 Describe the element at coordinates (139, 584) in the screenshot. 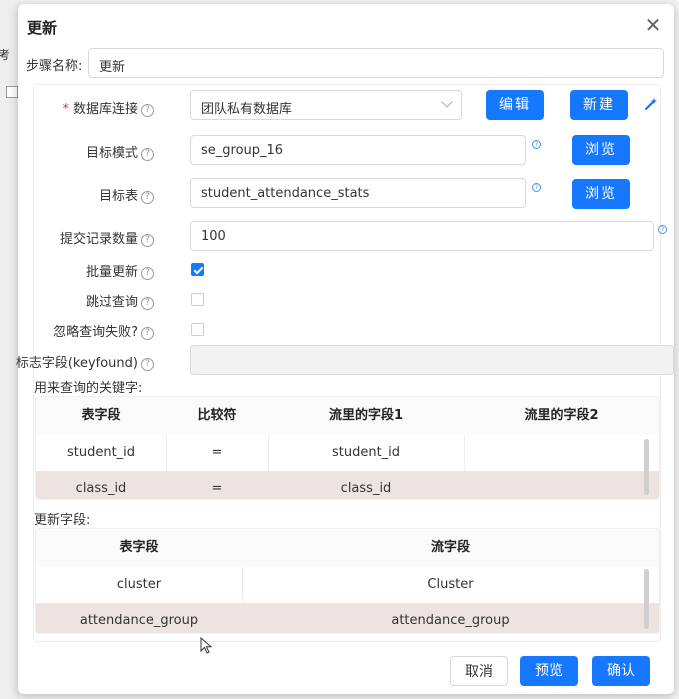

I see `table-cell: cluster` at that location.